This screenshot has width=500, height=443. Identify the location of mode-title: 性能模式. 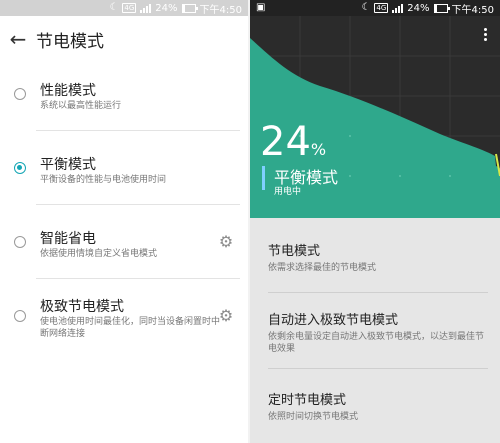
(68, 91).